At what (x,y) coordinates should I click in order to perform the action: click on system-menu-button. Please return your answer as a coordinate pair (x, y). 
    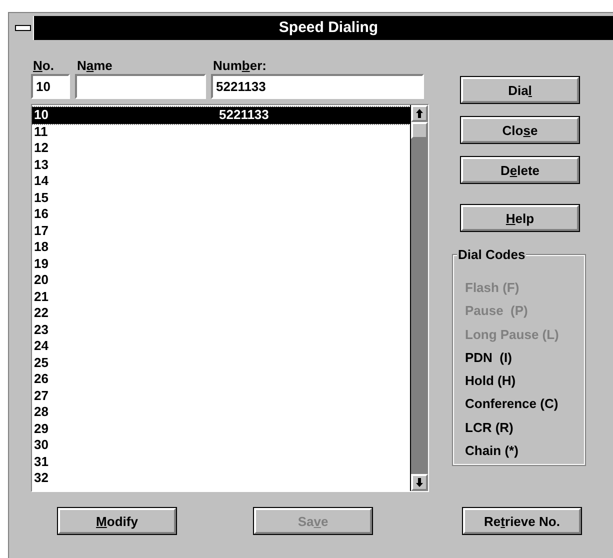
    Looking at the image, I should click on (23, 28).